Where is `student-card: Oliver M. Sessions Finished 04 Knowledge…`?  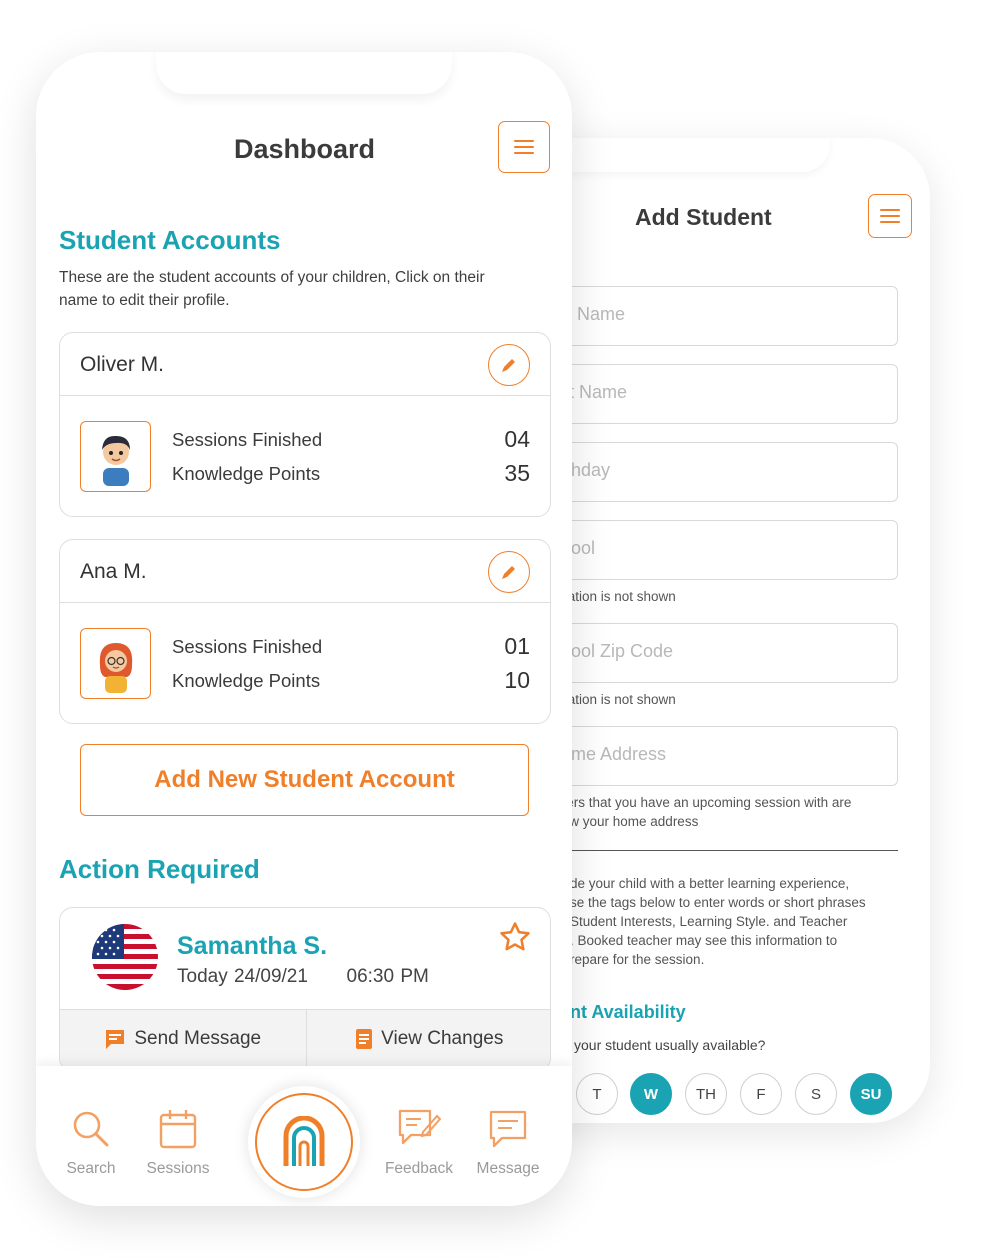 student-card: Oliver M. Sessions Finished 04 Knowledge… is located at coordinates (305, 424).